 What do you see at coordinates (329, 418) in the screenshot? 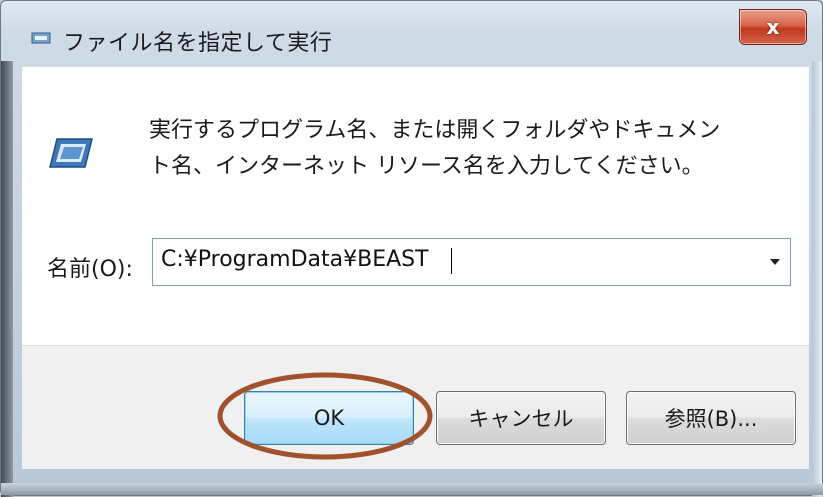
I see `ok-button: OK` at bounding box center [329, 418].